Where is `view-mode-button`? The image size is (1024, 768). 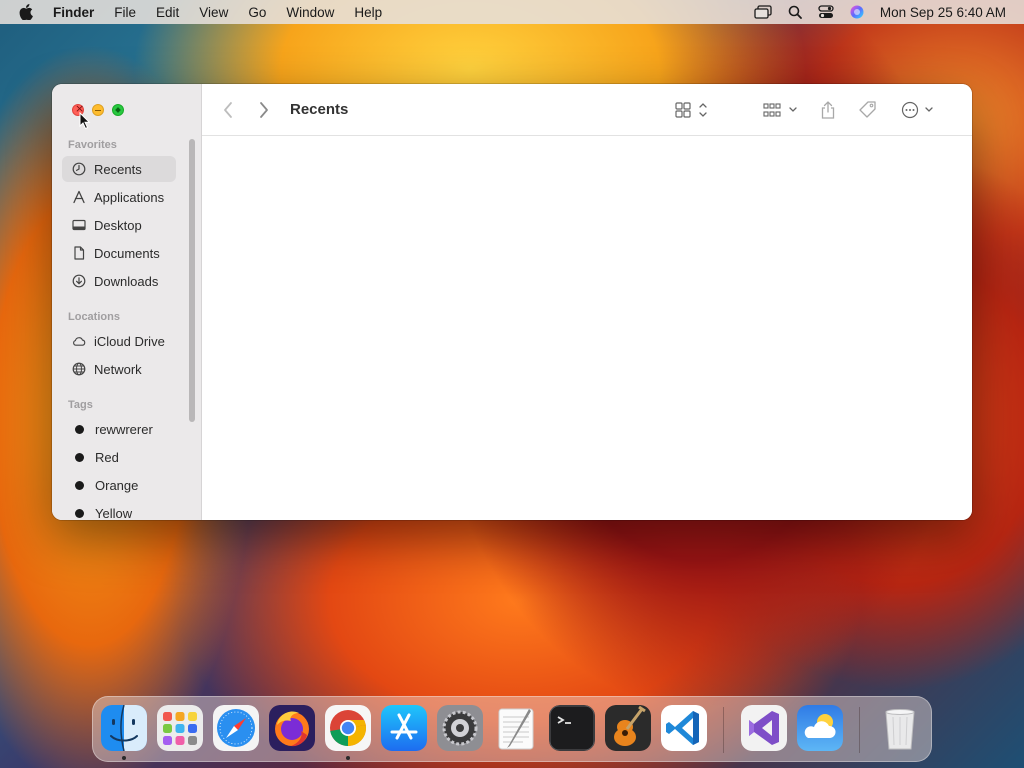 view-mode-button is located at coordinates (692, 110).